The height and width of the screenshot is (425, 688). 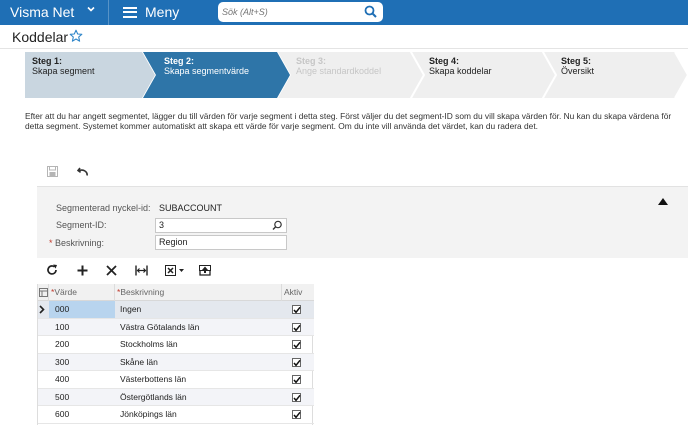 What do you see at coordinates (51, 243) in the screenshot?
I see `required-marker: *` at bounding box center [51, 243].